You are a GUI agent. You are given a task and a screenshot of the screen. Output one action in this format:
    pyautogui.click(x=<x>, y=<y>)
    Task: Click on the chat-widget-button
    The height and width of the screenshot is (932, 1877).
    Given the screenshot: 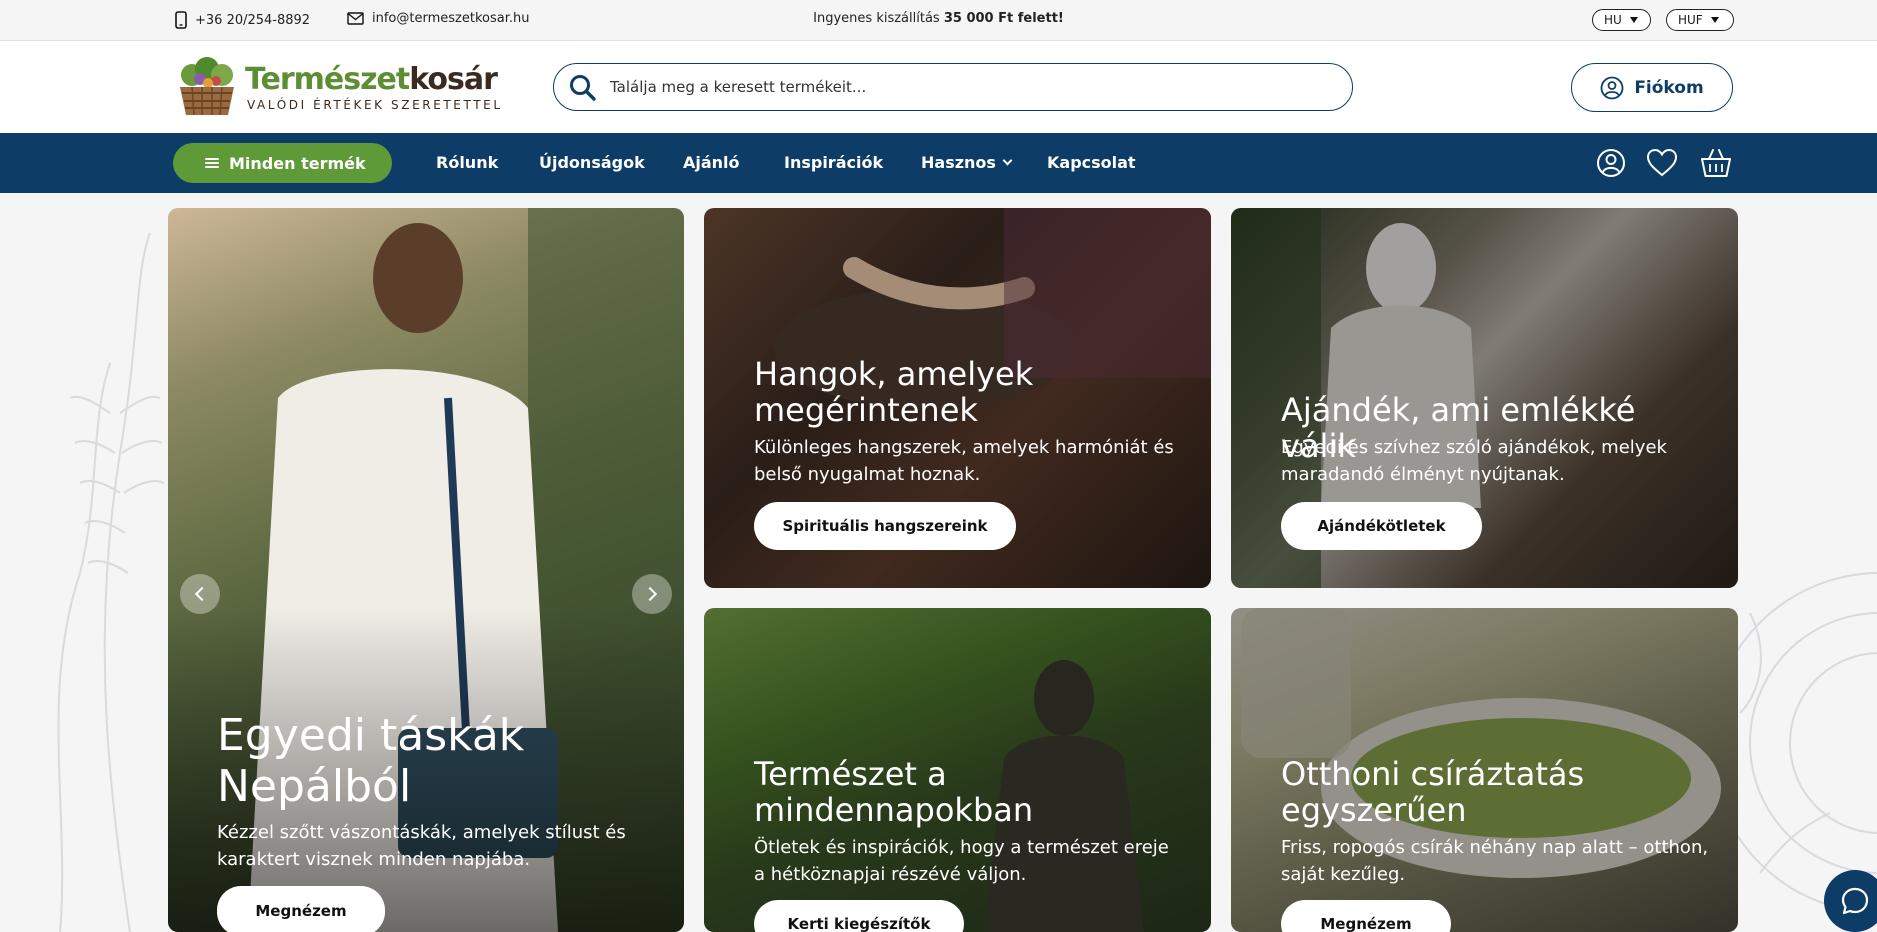 What is the action you would take?
    pyautogui.click(x=1850, y=901)
    